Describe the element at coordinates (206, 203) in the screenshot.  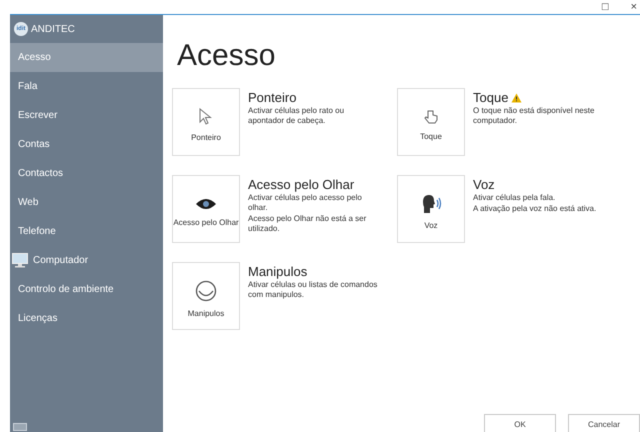
I see `eye-icon` at that location.